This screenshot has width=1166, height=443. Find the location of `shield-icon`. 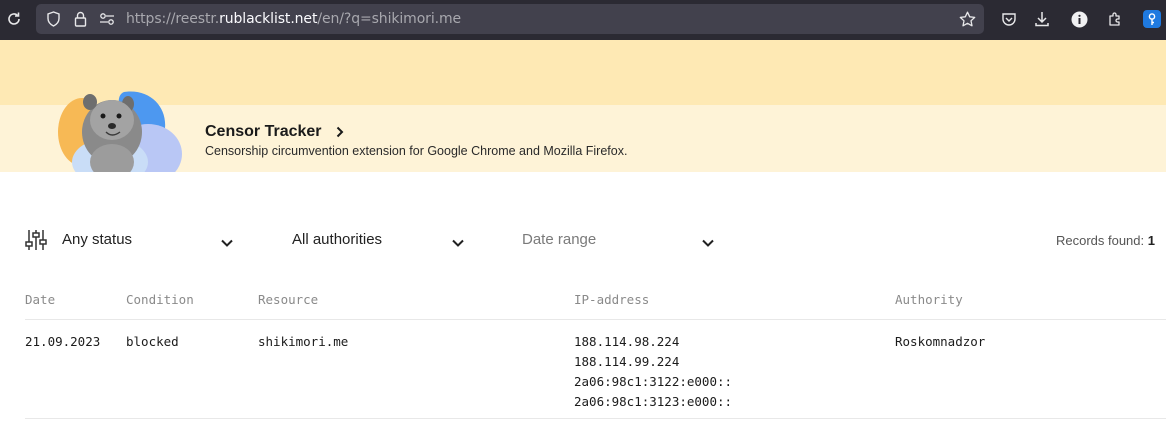

shield-icon is located at coordinates (53, 19).